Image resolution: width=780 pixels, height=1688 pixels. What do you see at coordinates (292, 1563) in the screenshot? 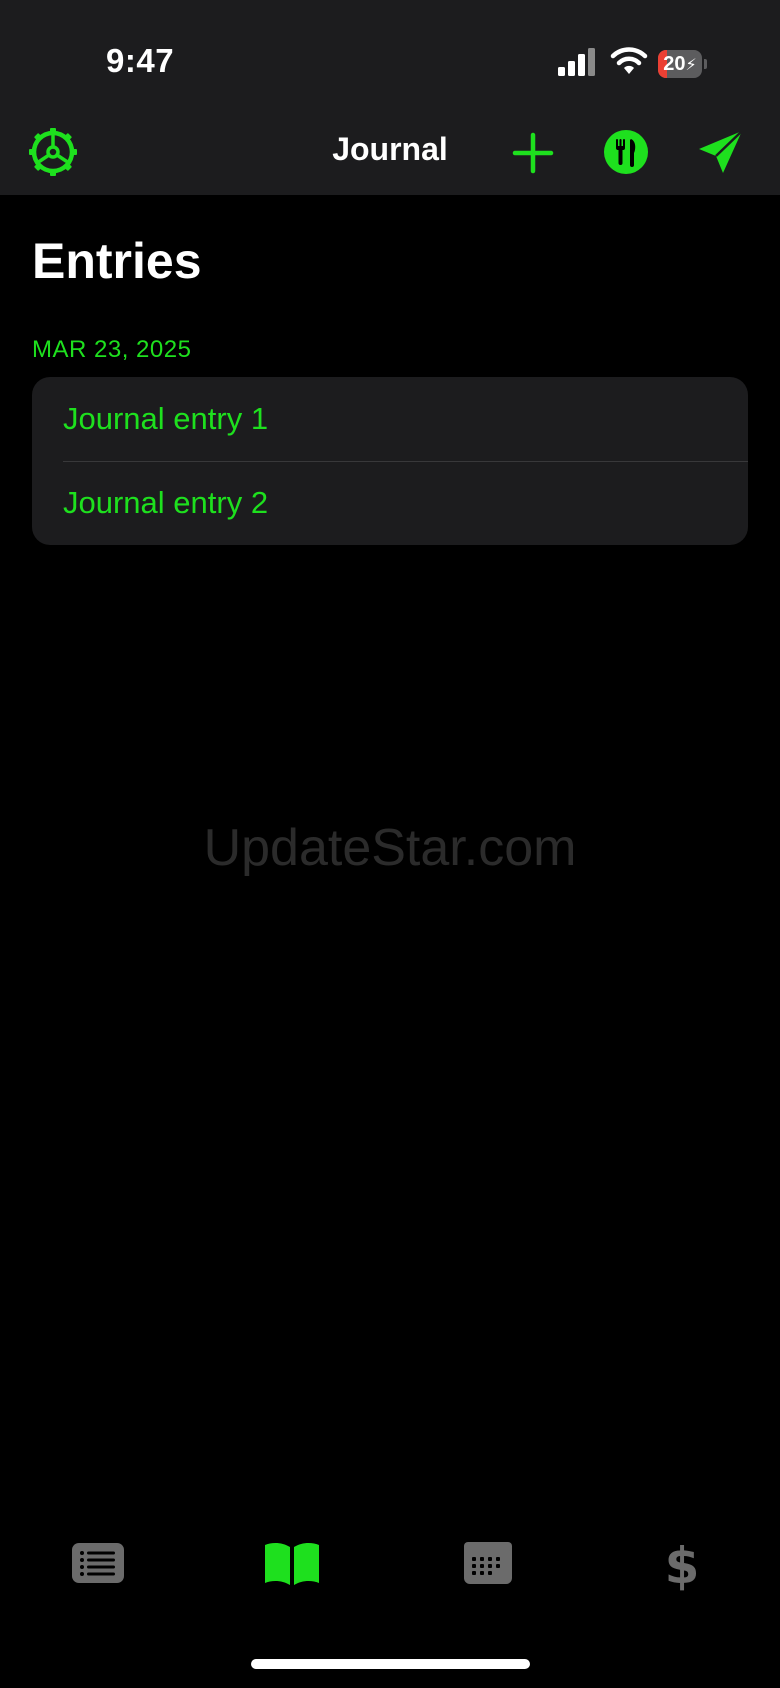
I see `tab-book-icon` at bounding box center [292, 1563].